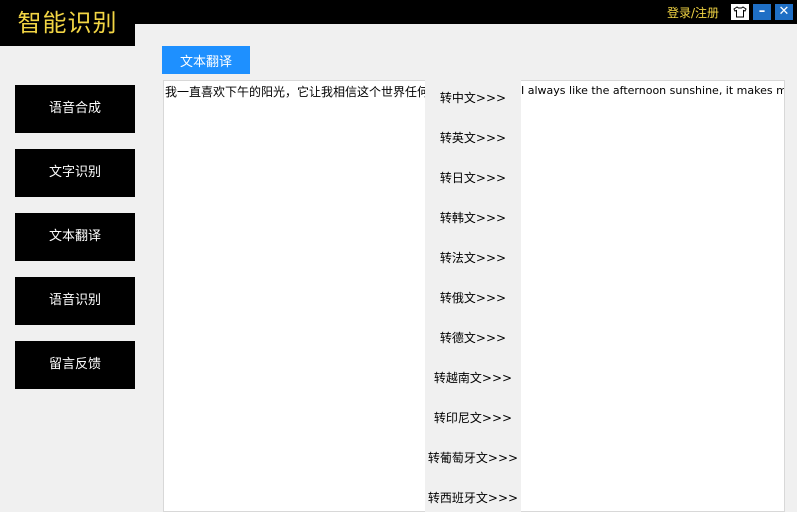  Describe the element at coordinates (75, 301) in the screenshot. I see `sidebar-item-speech-recognition: 语音识别` at that location.